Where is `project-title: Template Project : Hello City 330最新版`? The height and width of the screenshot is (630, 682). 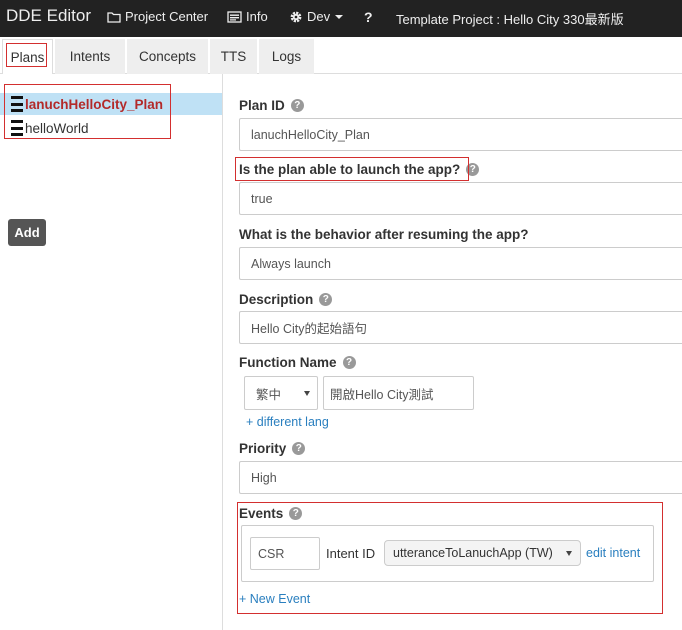 project-title: Template Project : Hello City 330最新版 is located at coordinates (510, 19).